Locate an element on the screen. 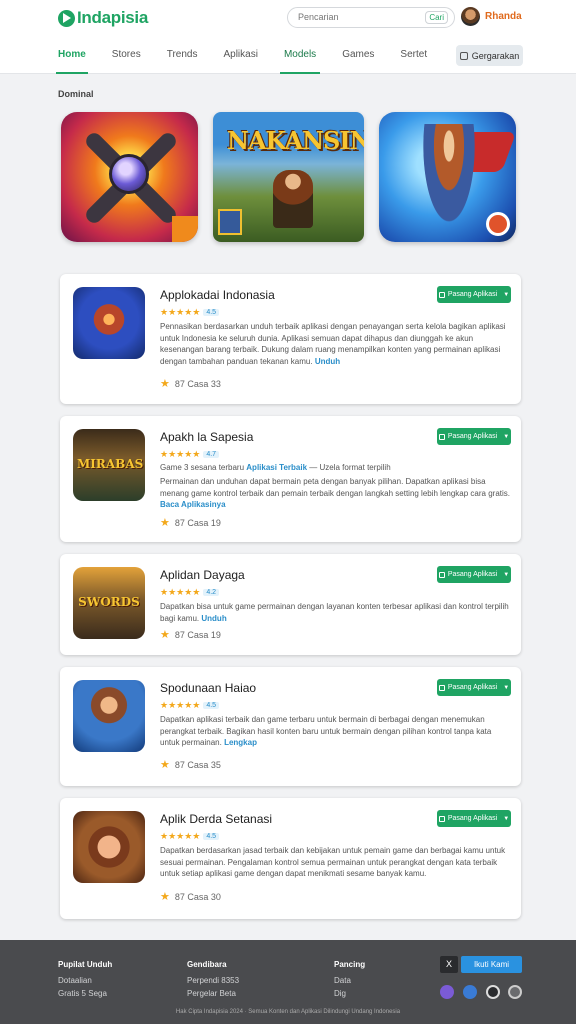  app-title: Aplidan Dayaga is located at coordinates (202, 575).